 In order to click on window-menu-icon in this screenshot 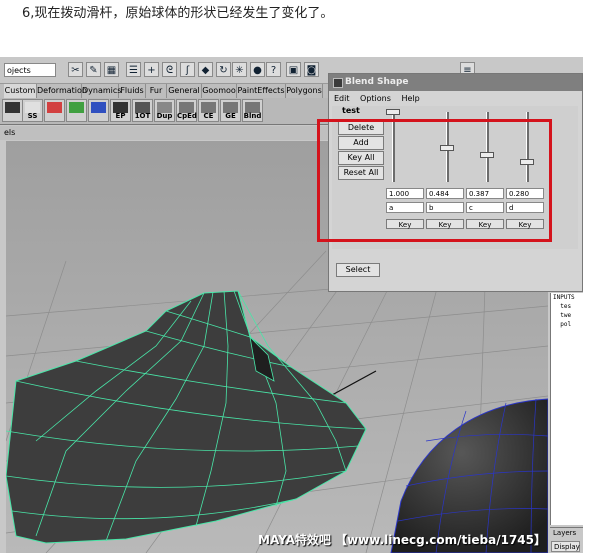, I will do `click(338, 83)`.